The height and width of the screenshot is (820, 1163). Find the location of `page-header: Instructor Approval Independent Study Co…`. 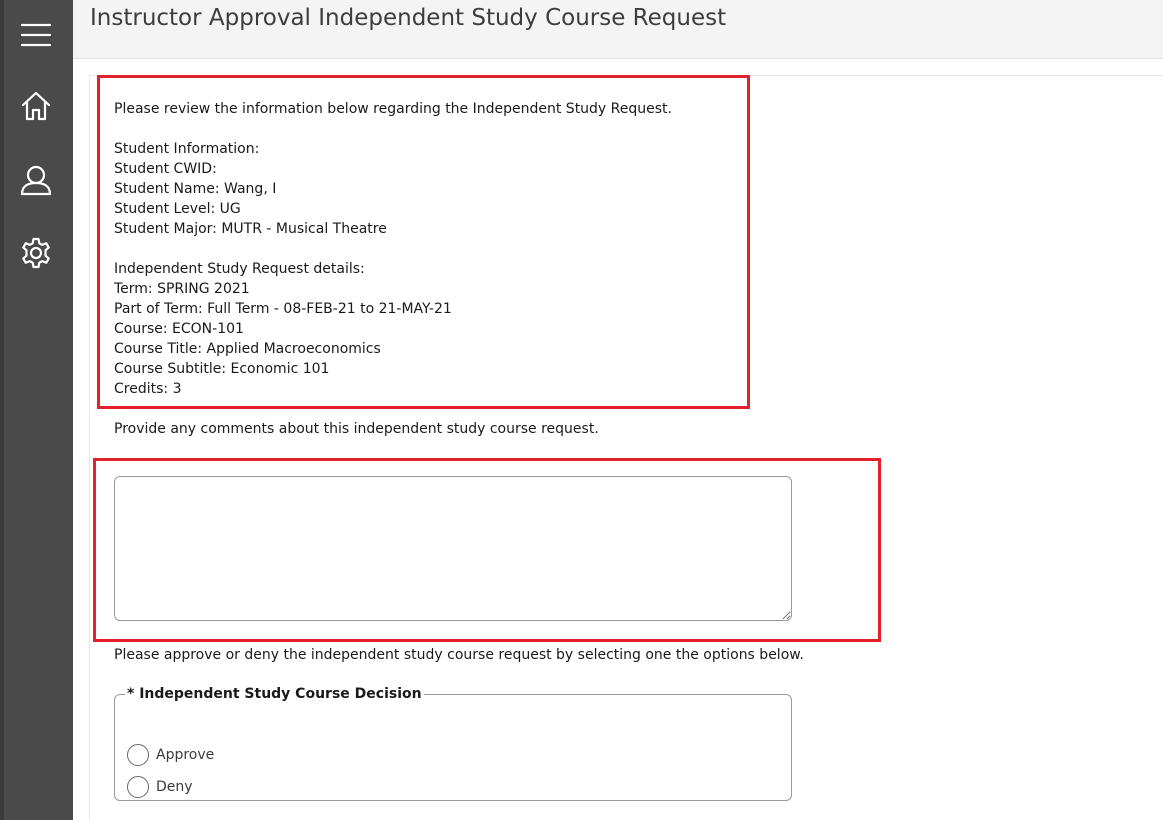

page-header: Instructor Approval Independent Study Co… is located at coordinates (618, 29).